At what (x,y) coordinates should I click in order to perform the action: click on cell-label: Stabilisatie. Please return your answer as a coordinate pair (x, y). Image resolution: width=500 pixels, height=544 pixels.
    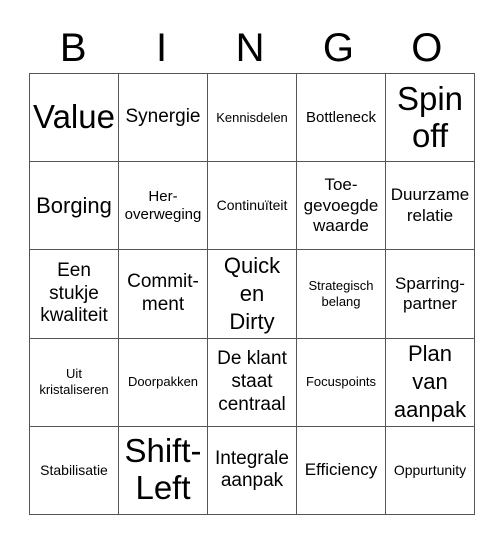
    Looking at the image, I should click on (74, 469).